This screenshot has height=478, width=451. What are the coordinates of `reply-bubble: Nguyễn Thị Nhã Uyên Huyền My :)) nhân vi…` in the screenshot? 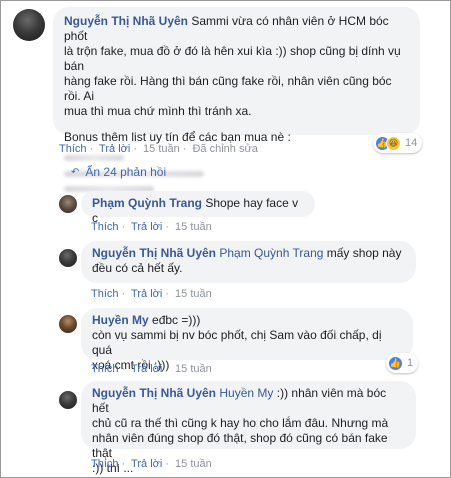 It's located at (248, 428).